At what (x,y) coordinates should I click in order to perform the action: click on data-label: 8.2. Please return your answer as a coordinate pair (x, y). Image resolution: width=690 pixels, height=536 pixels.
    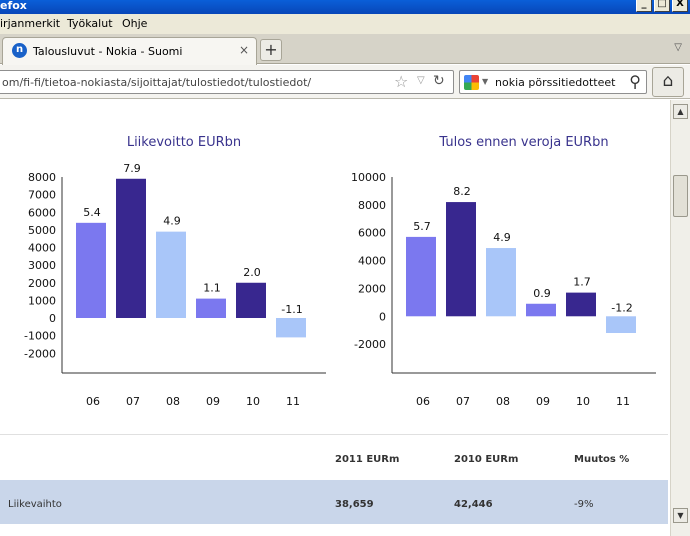
    Looking at the image, I should click on (462, 191).